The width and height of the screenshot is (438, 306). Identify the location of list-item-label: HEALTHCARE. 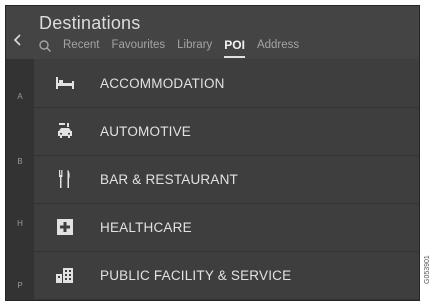
(146, 227).